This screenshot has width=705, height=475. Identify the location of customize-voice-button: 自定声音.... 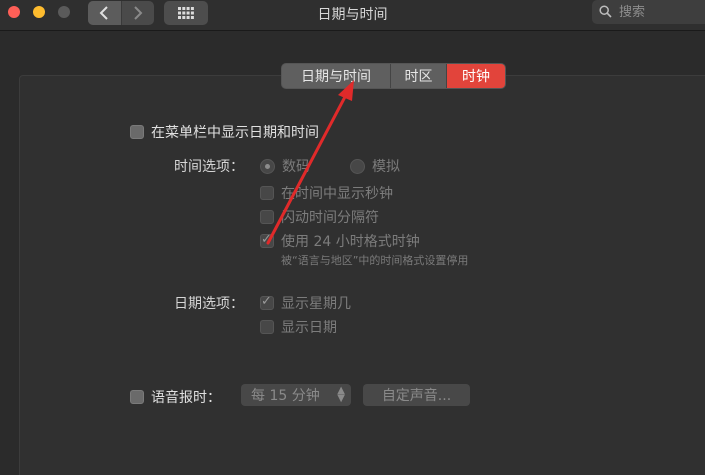
(416, 395).